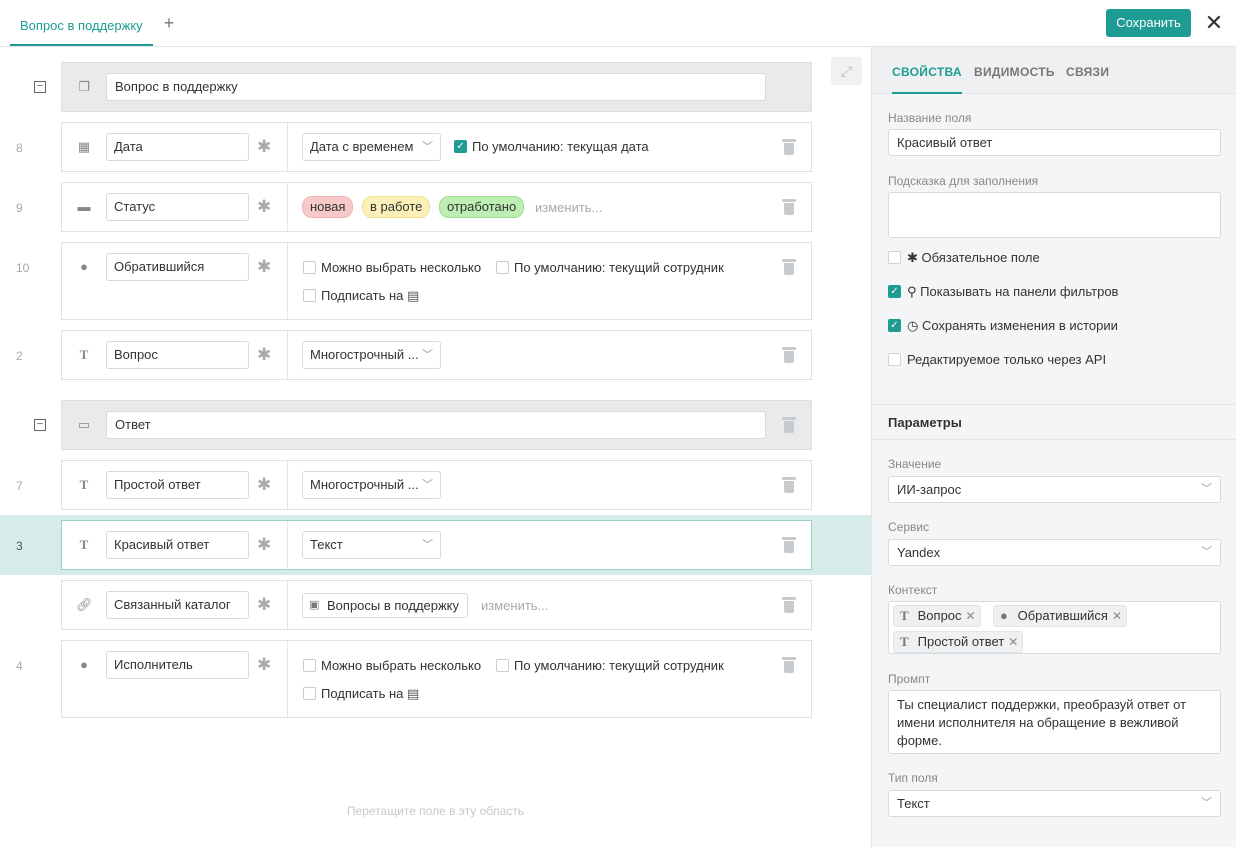 The width and height of the screenshot is (1236, 847). I want to click on close-icon: ✕, so click(1214, 23).